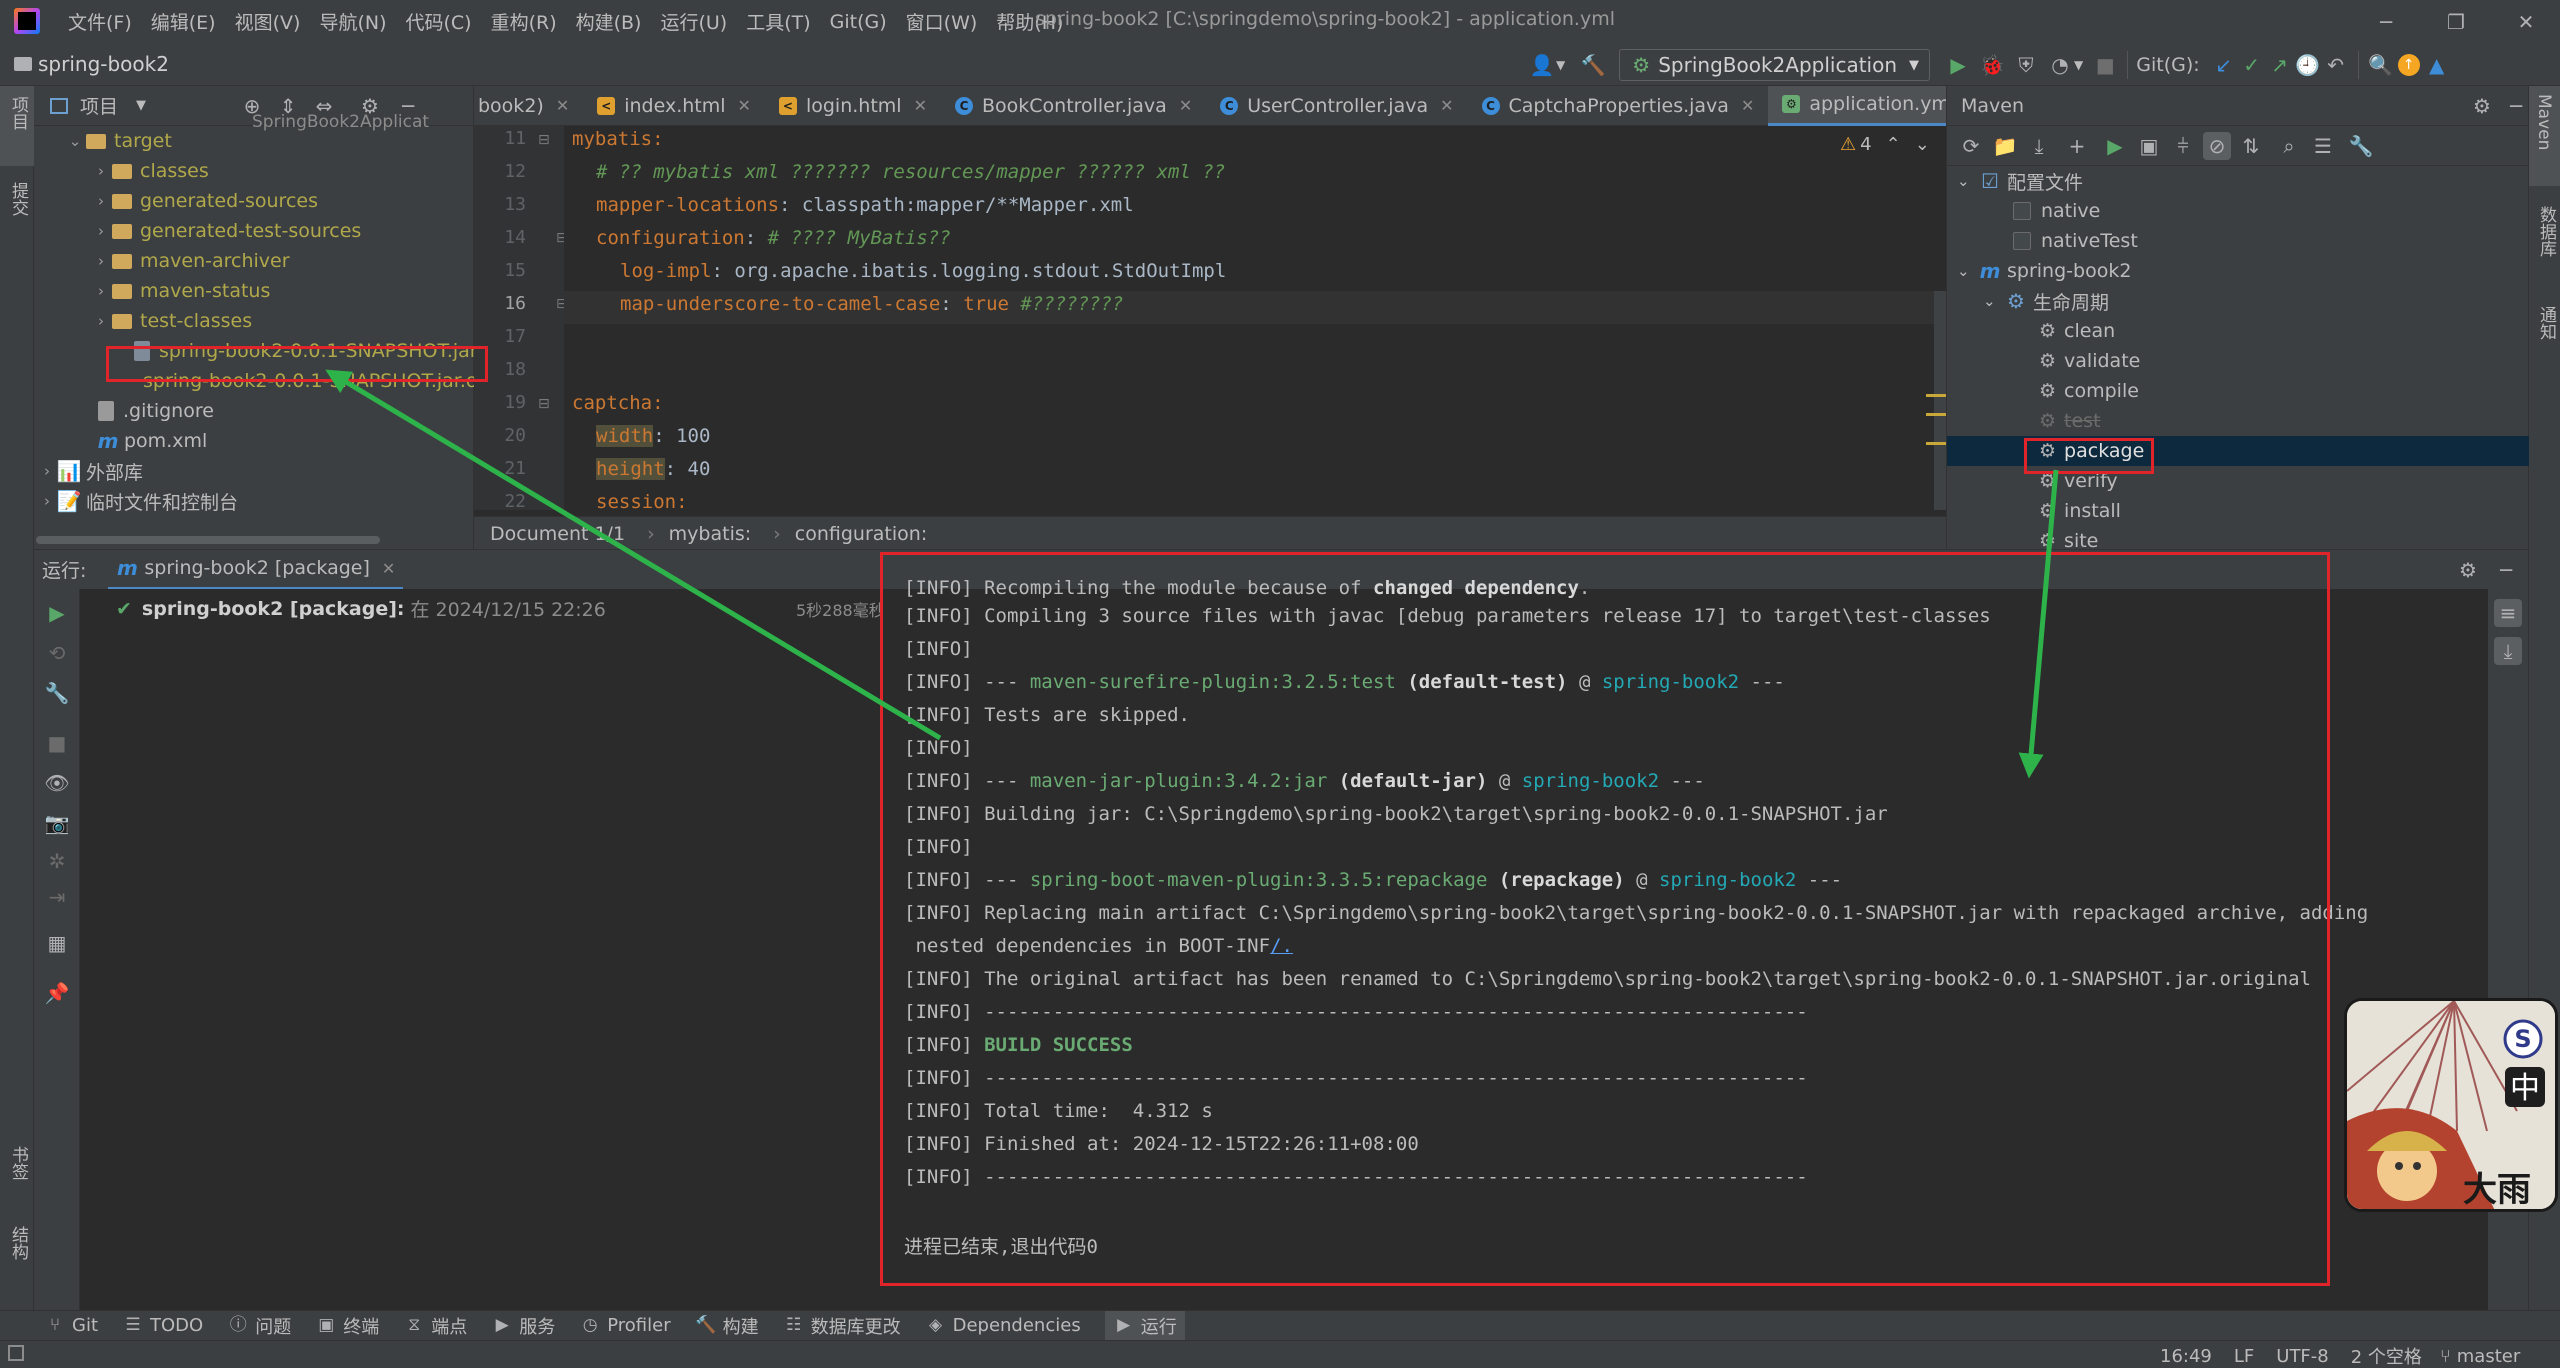 The height and width of the screenshot is (1368, 2560). Describe the element at coordinates (171, 321) in the screenshot. I see `tree-item-test-classes: › test-classes` at that location.